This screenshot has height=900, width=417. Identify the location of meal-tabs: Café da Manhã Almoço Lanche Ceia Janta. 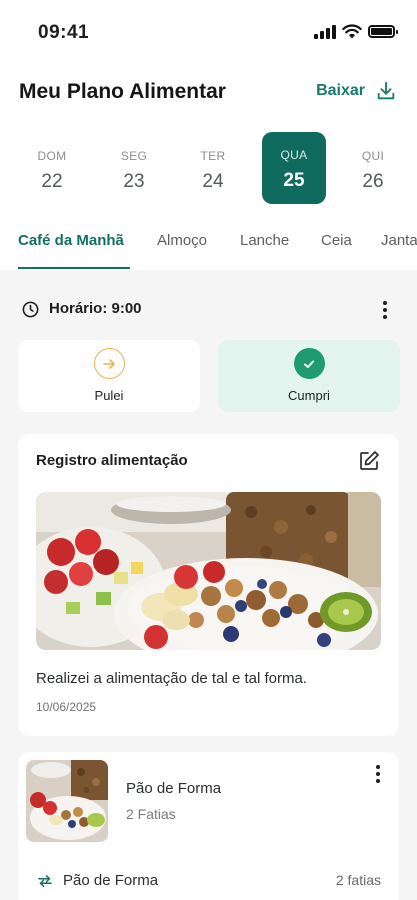
(208, 245).